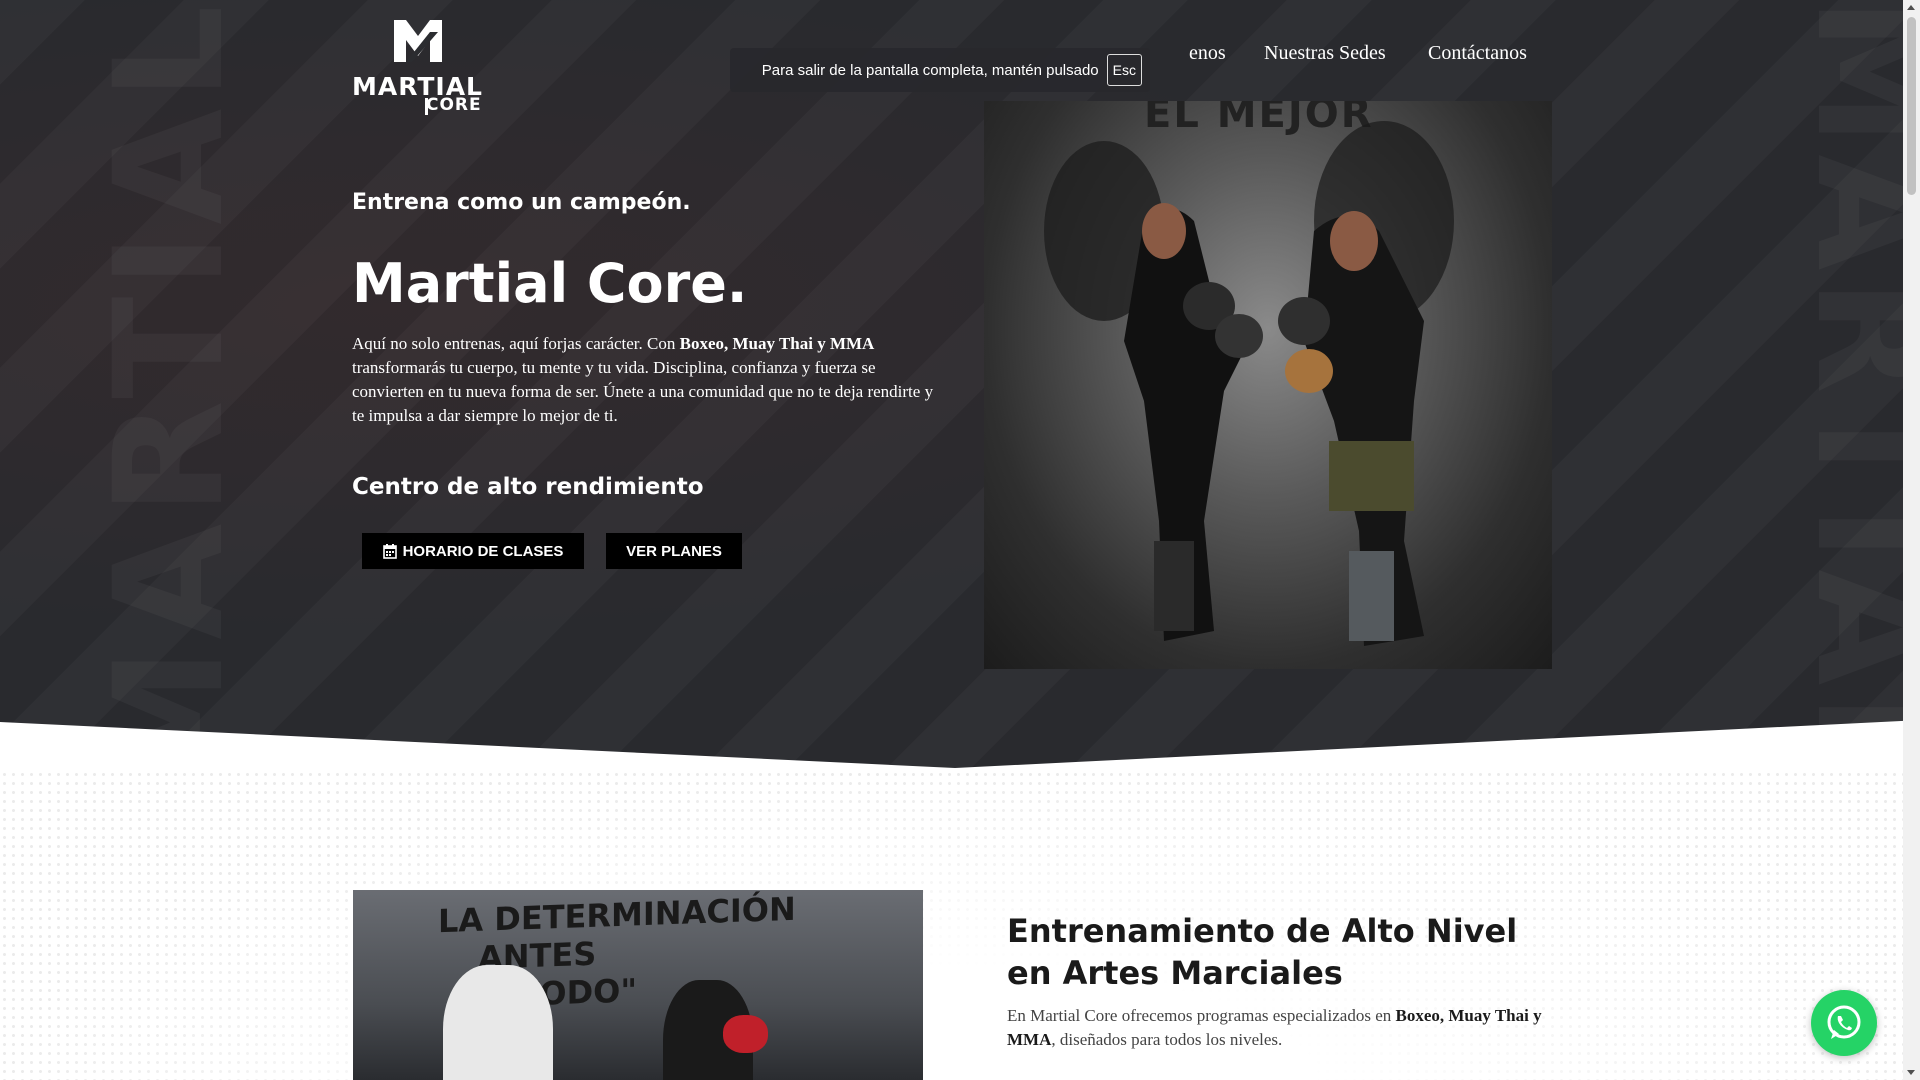 This screenshot has height=1080, width=1920. I want to click on scroll-up-arrow-icon, so click(1911, 7).